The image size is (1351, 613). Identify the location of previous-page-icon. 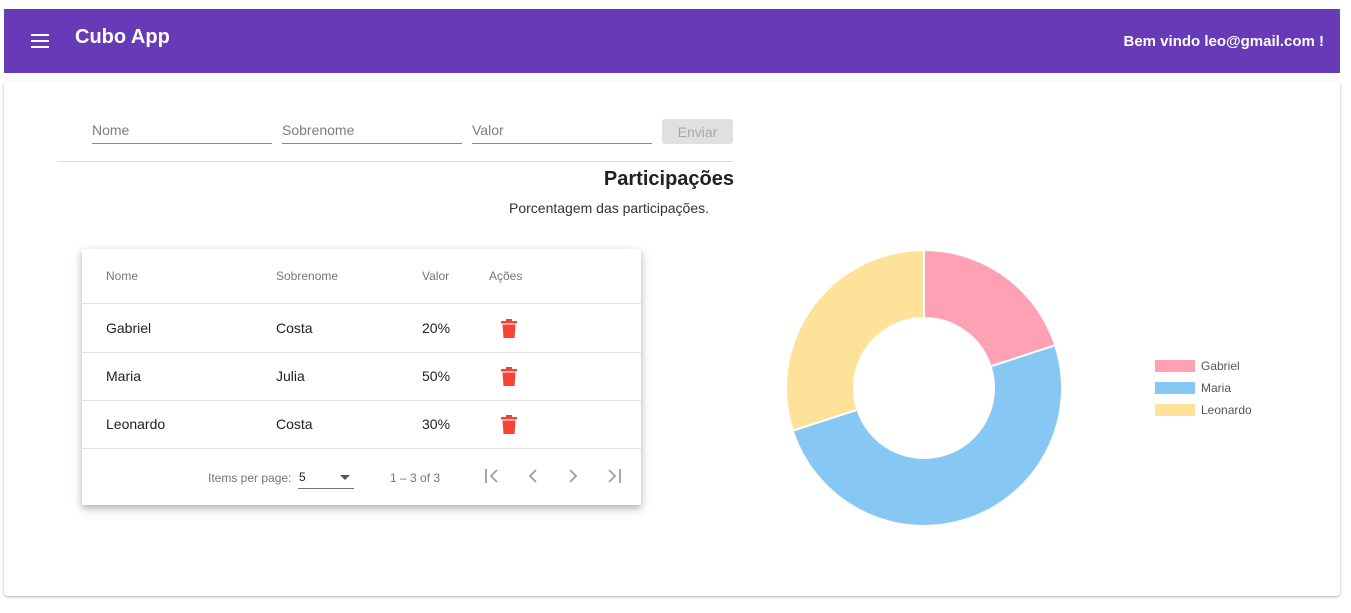
(533, 476).